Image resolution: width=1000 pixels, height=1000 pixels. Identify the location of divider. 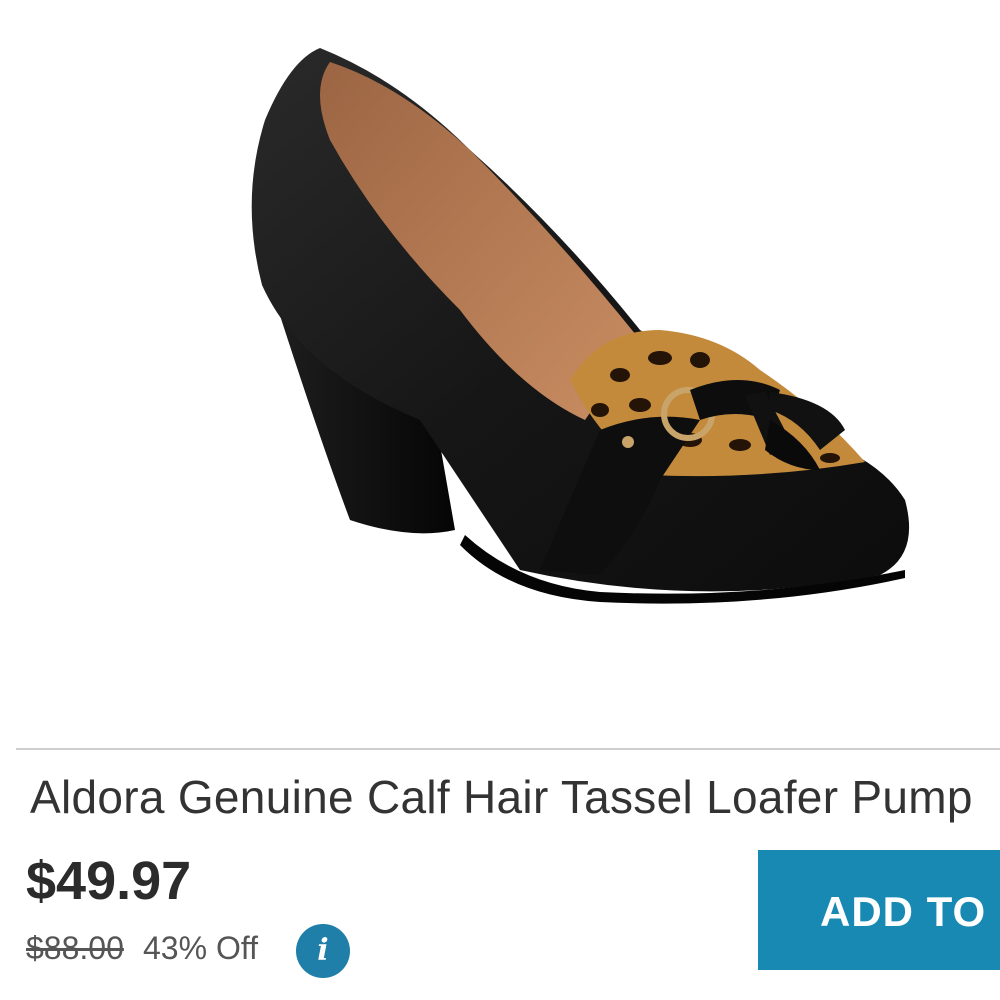
(508, 749).